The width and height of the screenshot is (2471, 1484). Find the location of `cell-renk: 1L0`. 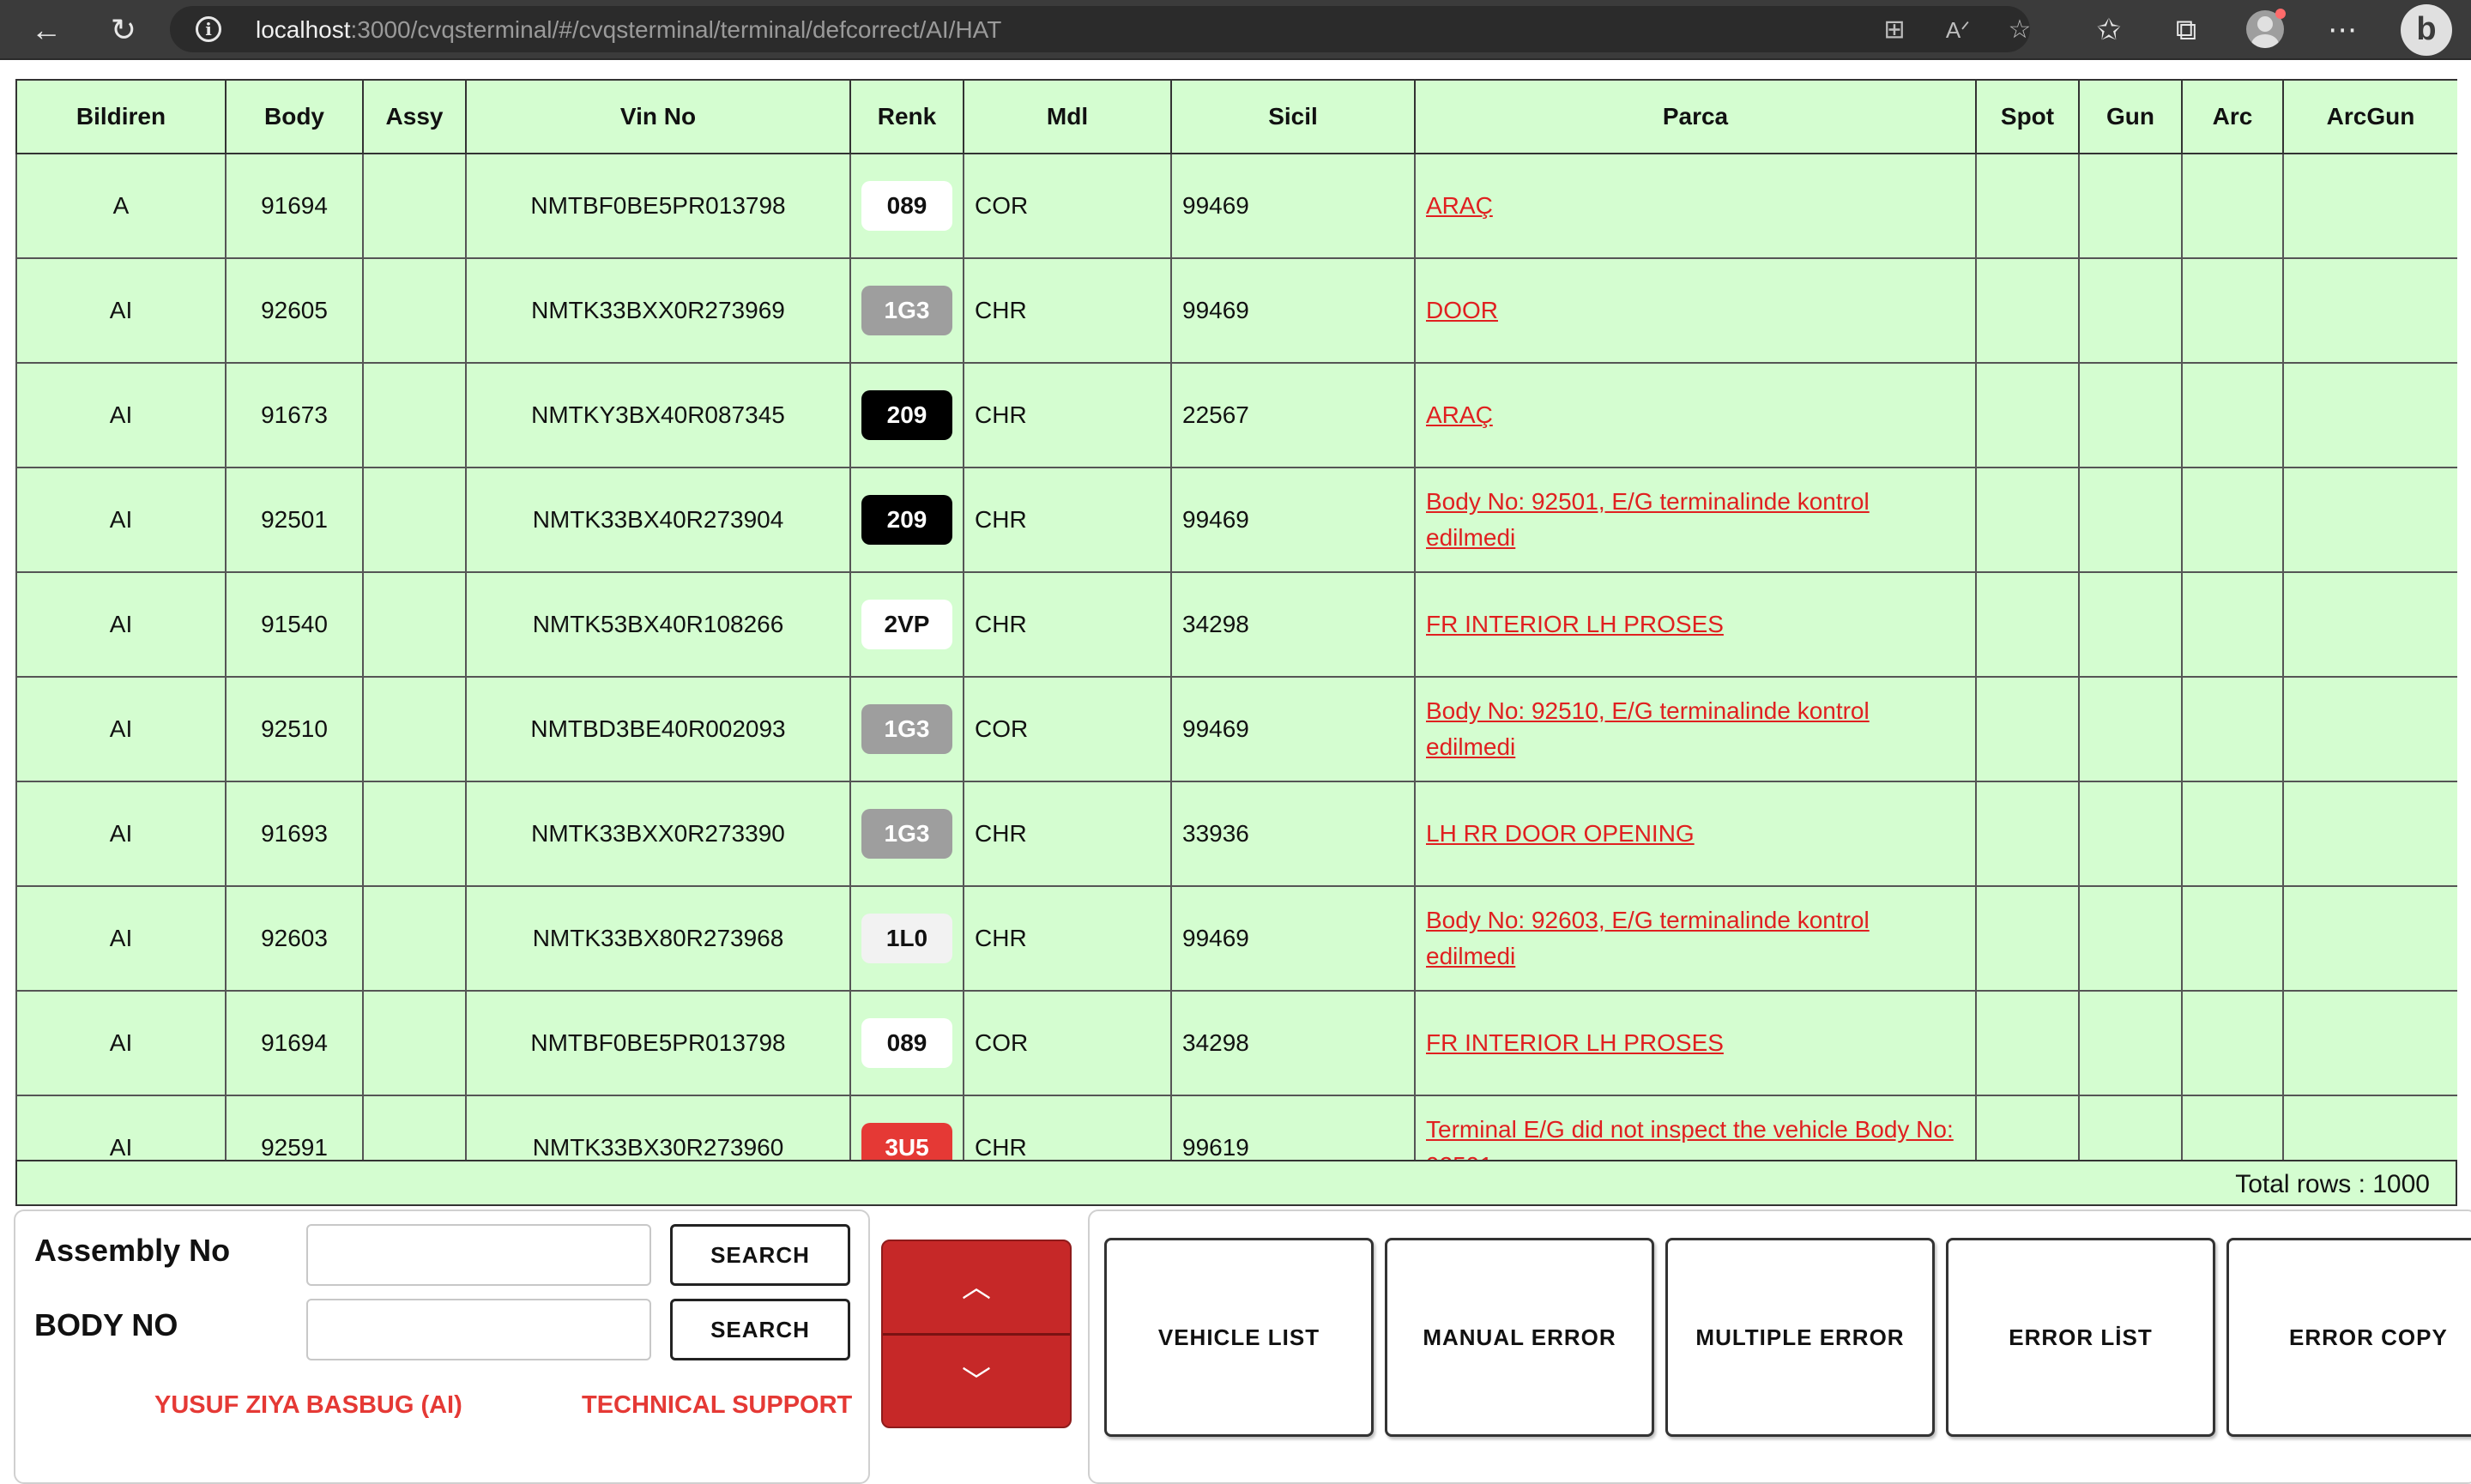

cell-renk: 1L0 is located at coordinates (906, 938).